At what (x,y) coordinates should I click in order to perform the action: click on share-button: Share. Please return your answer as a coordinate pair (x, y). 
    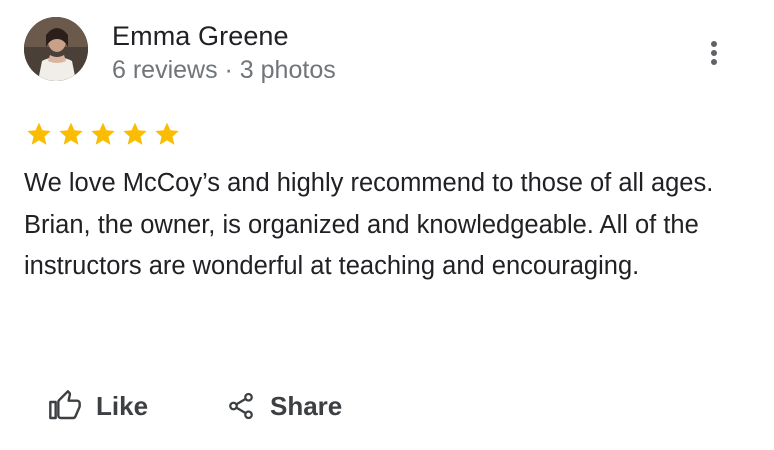
    Looking at the image, I should click on (284, 406).